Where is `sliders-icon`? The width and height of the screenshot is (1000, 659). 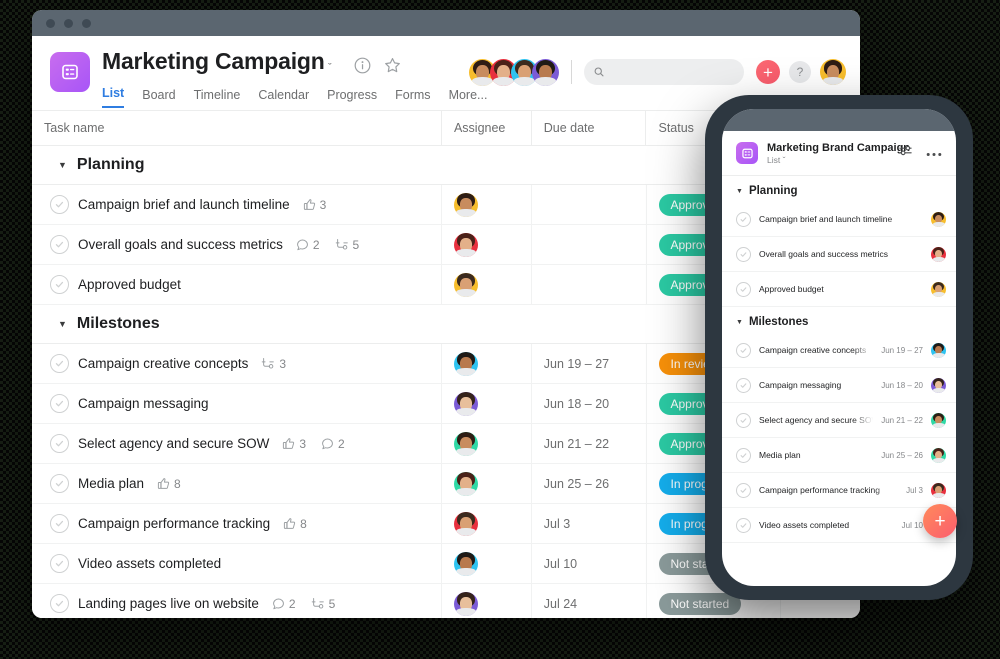
sliders-icon is located at coordinates (905, 153).